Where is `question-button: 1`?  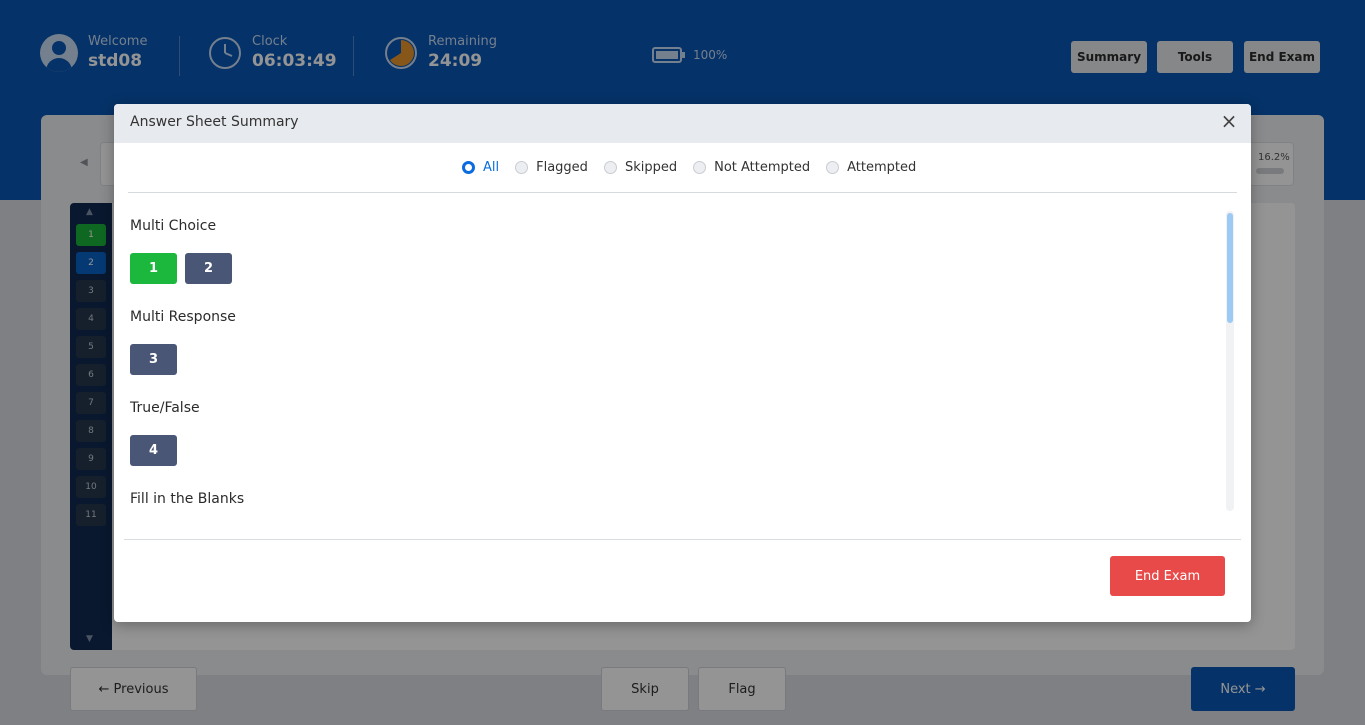
question-button: 1 is located at coordinates (153, 268).